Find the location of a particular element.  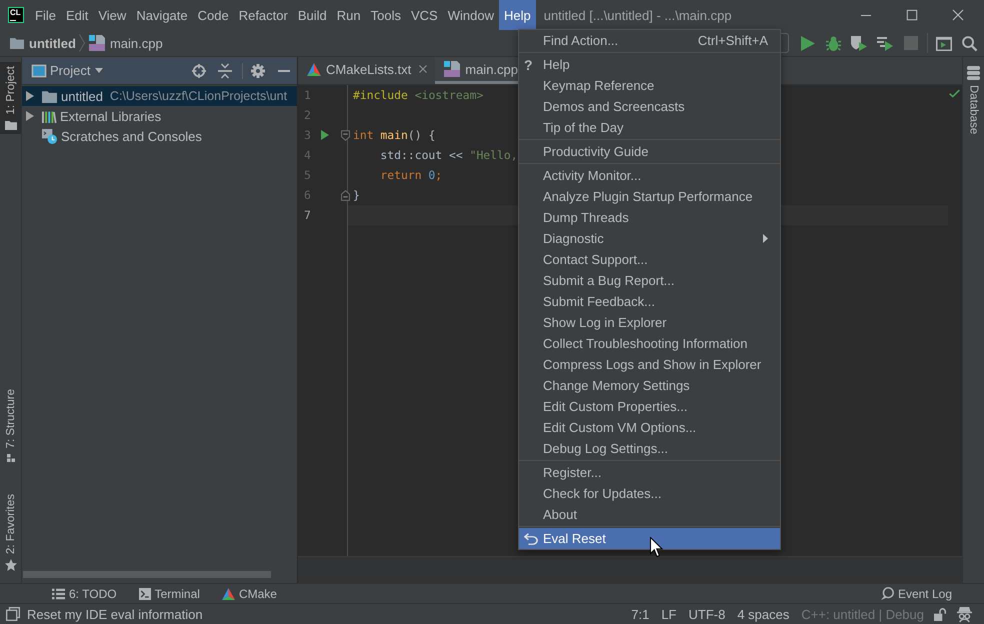

code-line: return 0; is located at coordinates (410, 175).